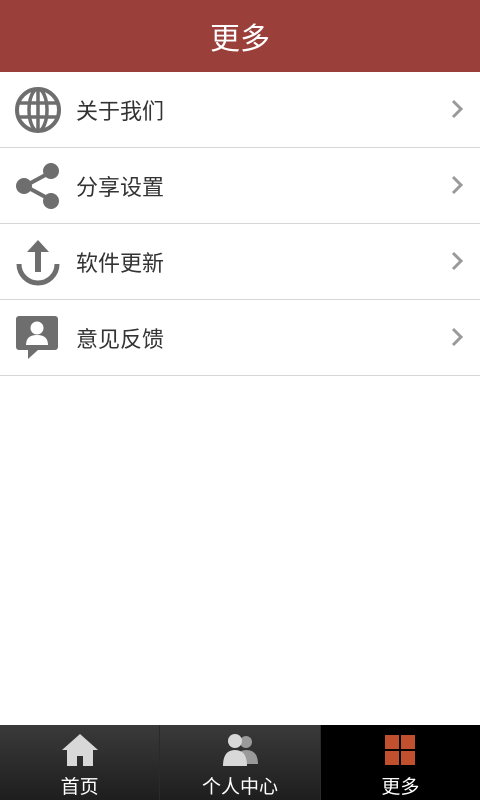  Describe the element at coordinates (79, 787) in the screenshot. I see `tab-label: 首页` at that location.